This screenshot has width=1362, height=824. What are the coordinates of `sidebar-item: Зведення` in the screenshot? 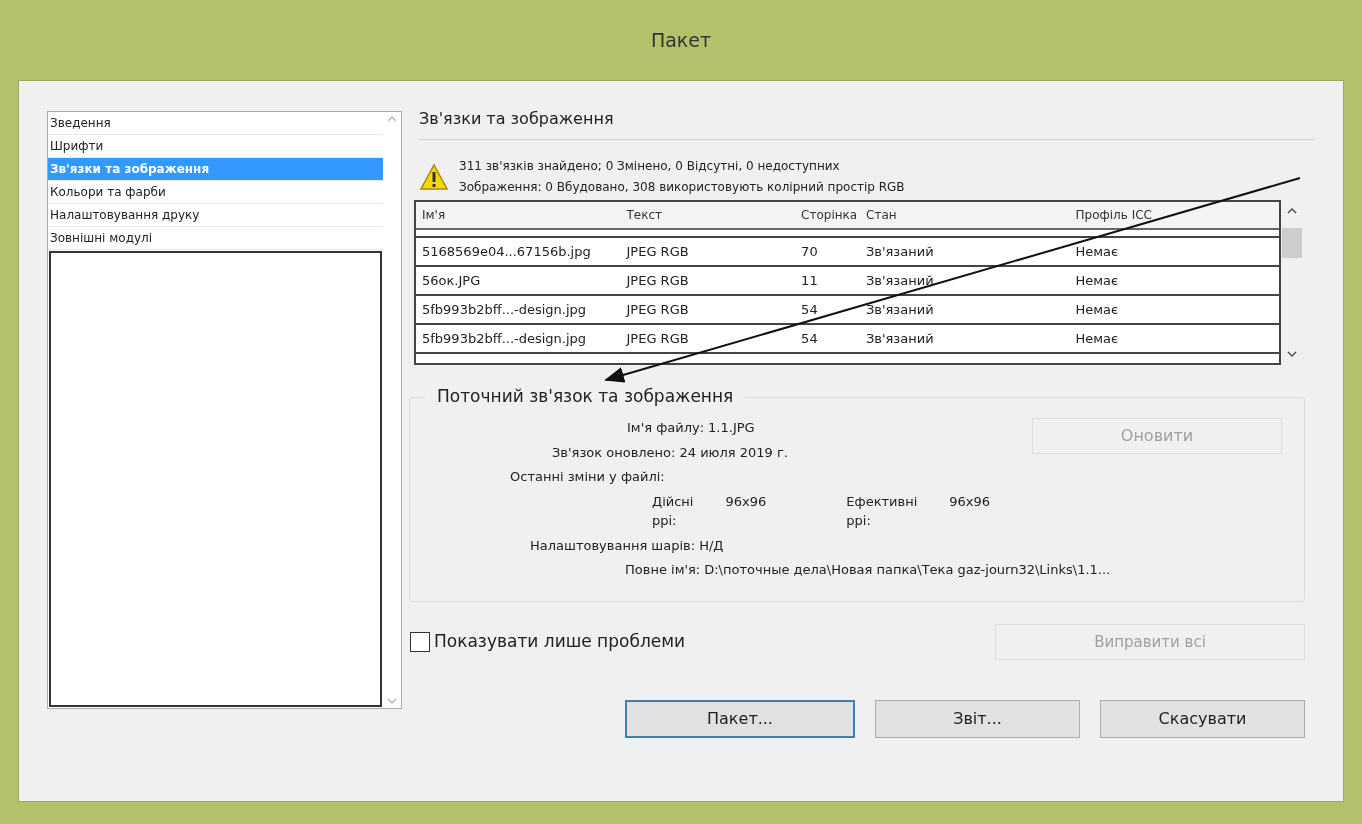 It's located at (215, 123).